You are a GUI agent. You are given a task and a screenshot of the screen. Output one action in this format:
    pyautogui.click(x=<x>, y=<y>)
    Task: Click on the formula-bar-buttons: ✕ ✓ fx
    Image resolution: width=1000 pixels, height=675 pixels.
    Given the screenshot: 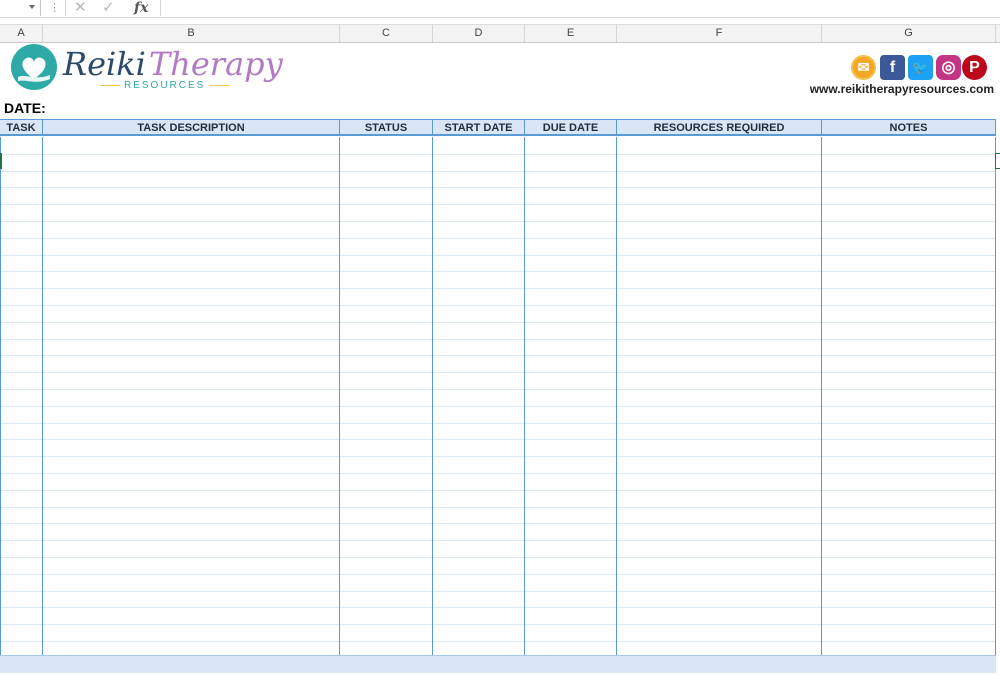 What is the action you would take?
    pyautogui.click(x=113, y=8)
    